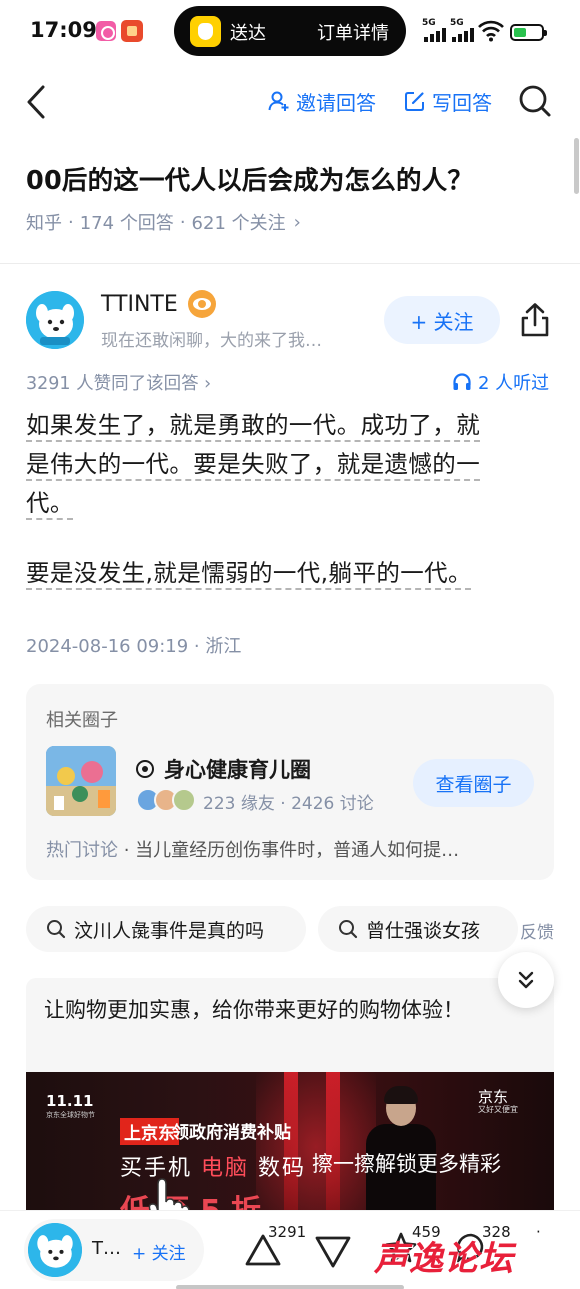 The width and height of the screenshot is (580, 1289). I want to click on more-icon: ·, so click(538, 1232).